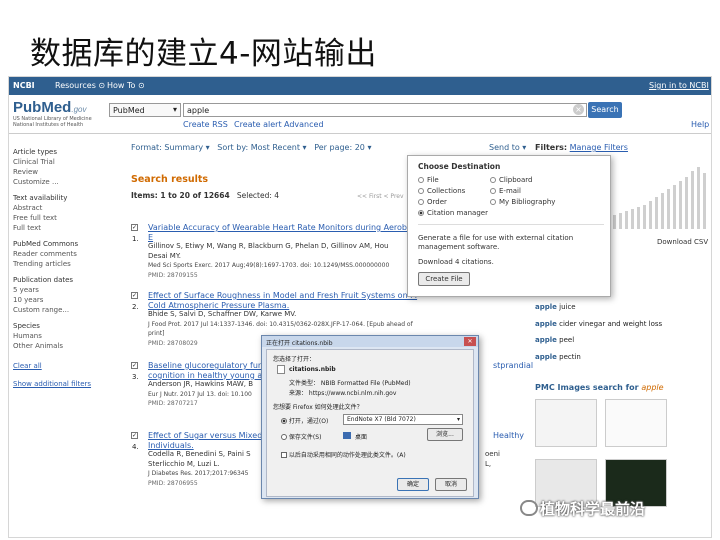 This screenshot has height=540, width=720. I want to click on sidebar-item: Humans, so click(57, 336).